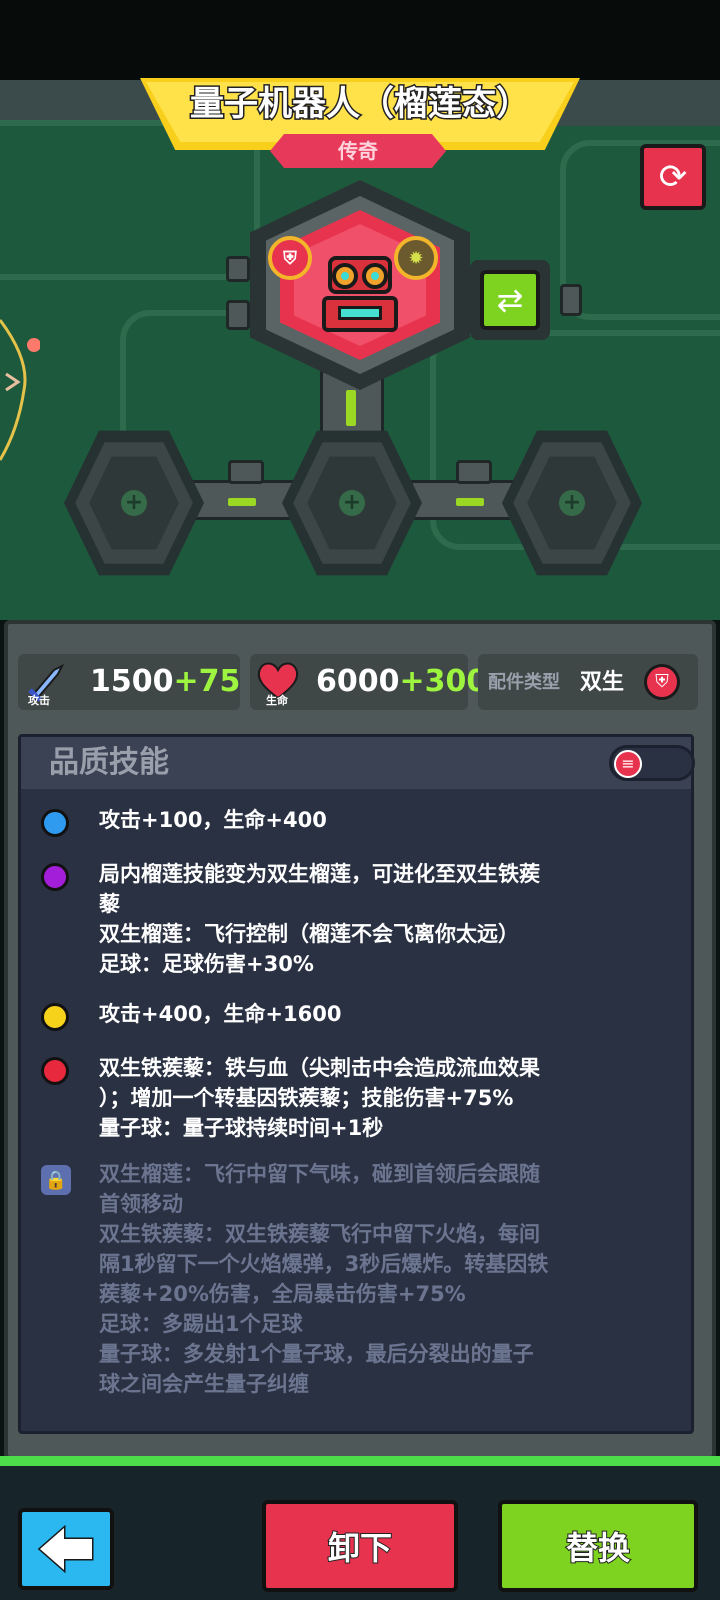 The width and height of the screenshot is (720, 1600). I want to click on replace-button: 替换, so click(598, 1546).